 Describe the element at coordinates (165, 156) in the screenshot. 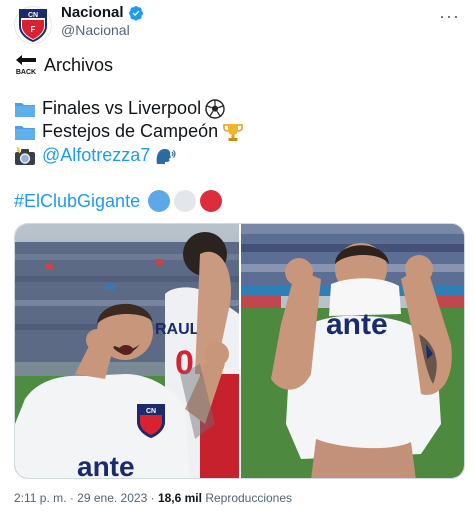

I see `speaking-head-icon` at that location.